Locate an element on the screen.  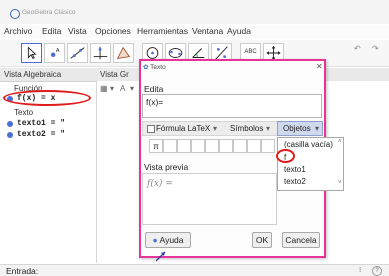
group-texto: Texto is located at coordinates (23, 112).